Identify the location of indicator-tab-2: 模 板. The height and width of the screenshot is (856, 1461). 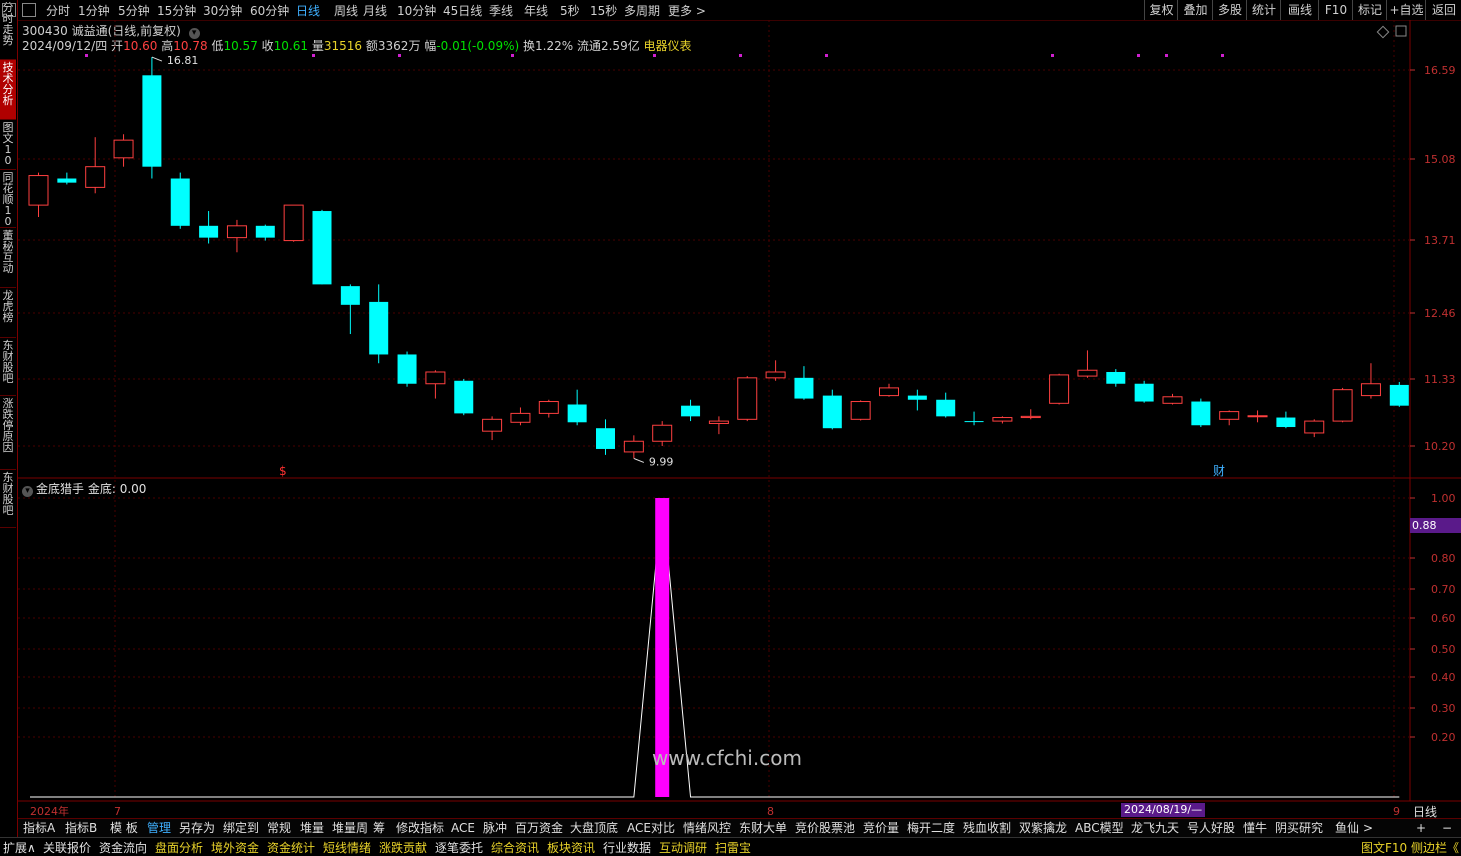
(124, 828).